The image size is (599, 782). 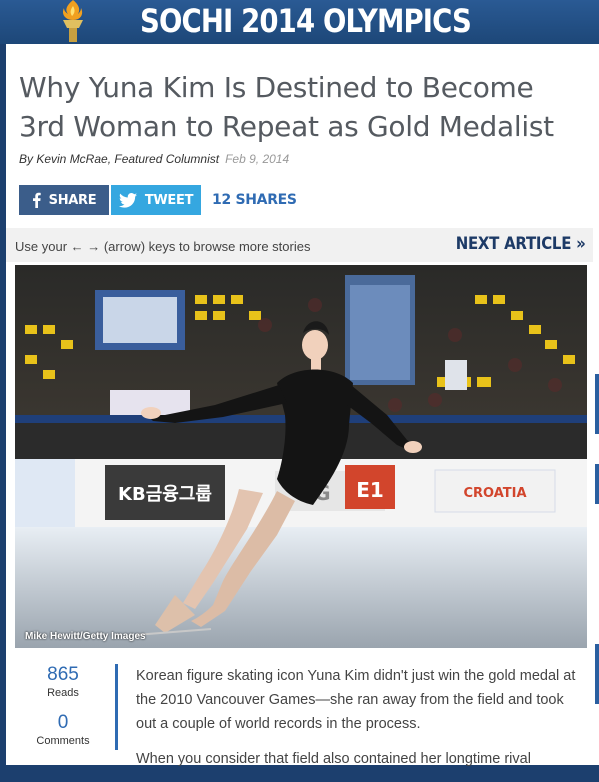 What do you see at coordinates (306, 21) in the screenshot?
I see `banner-title: SOCHI 2014 OLYMPICS` at bounding box center [306, 21].